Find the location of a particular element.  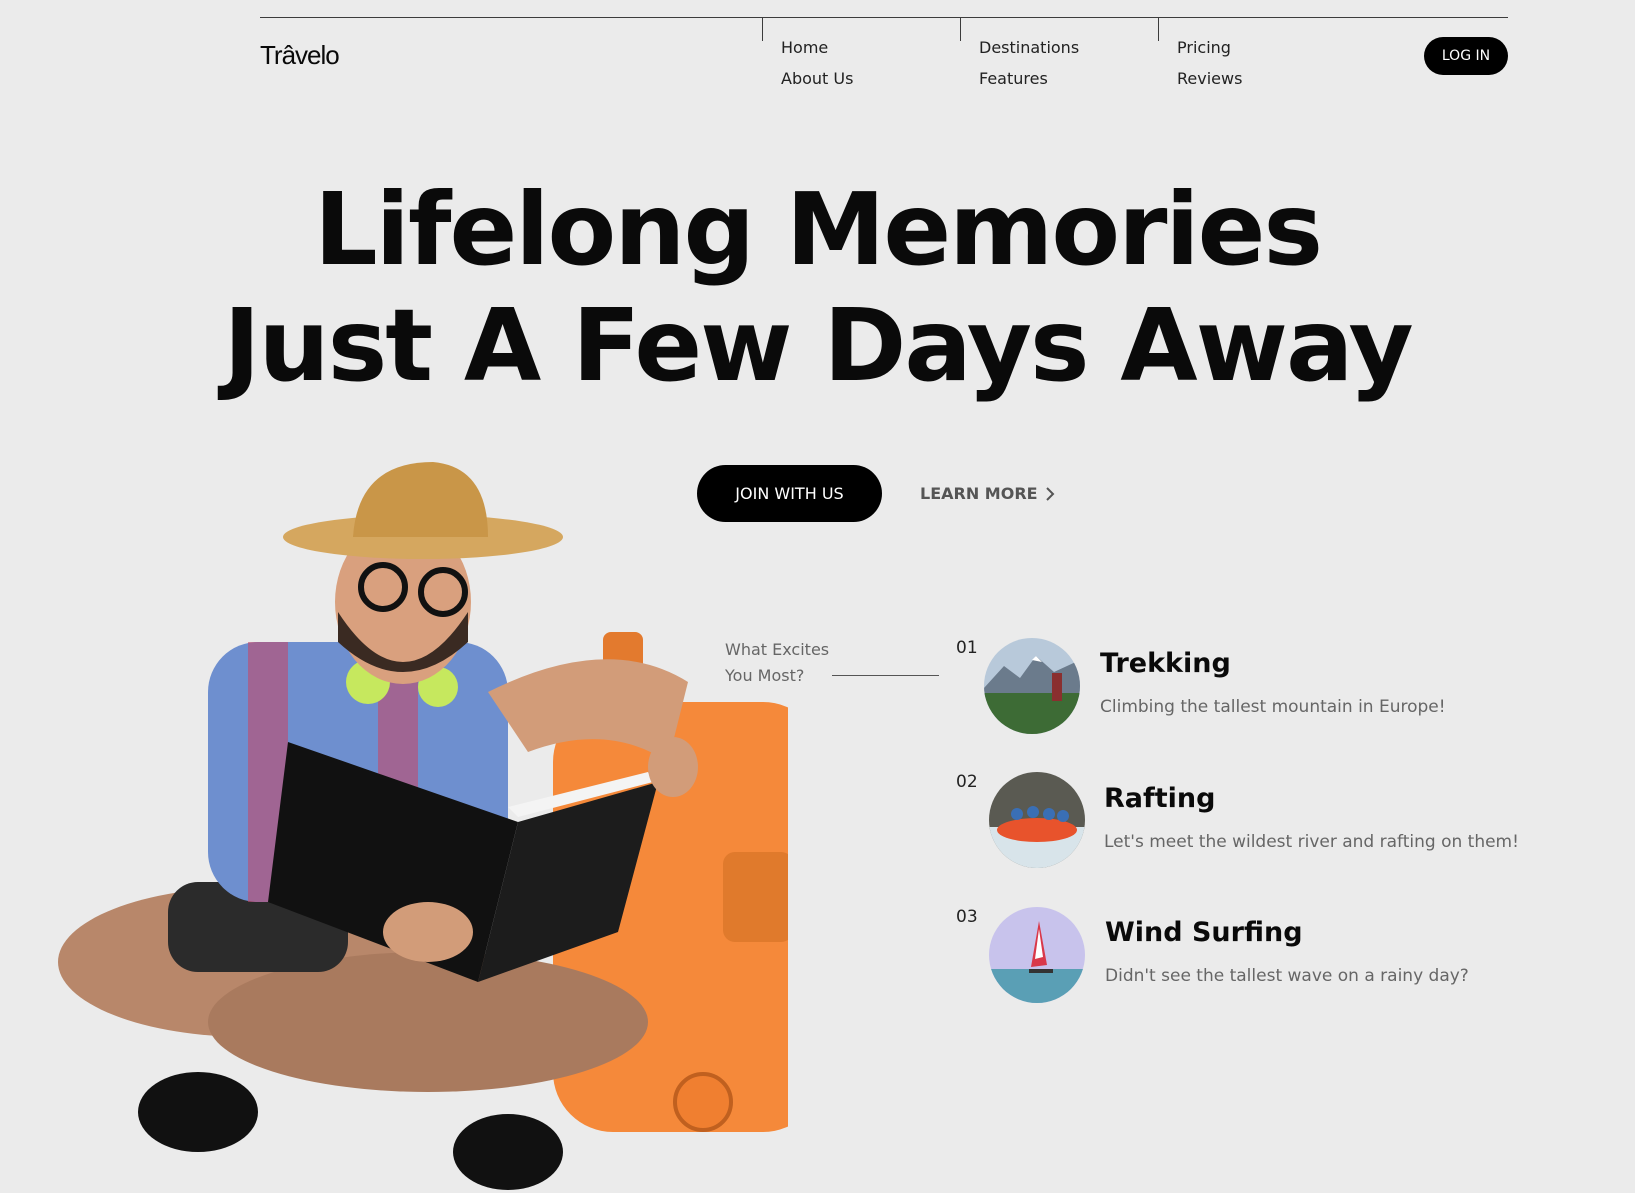

excites-connector-line is located at coordinates (885, 675).